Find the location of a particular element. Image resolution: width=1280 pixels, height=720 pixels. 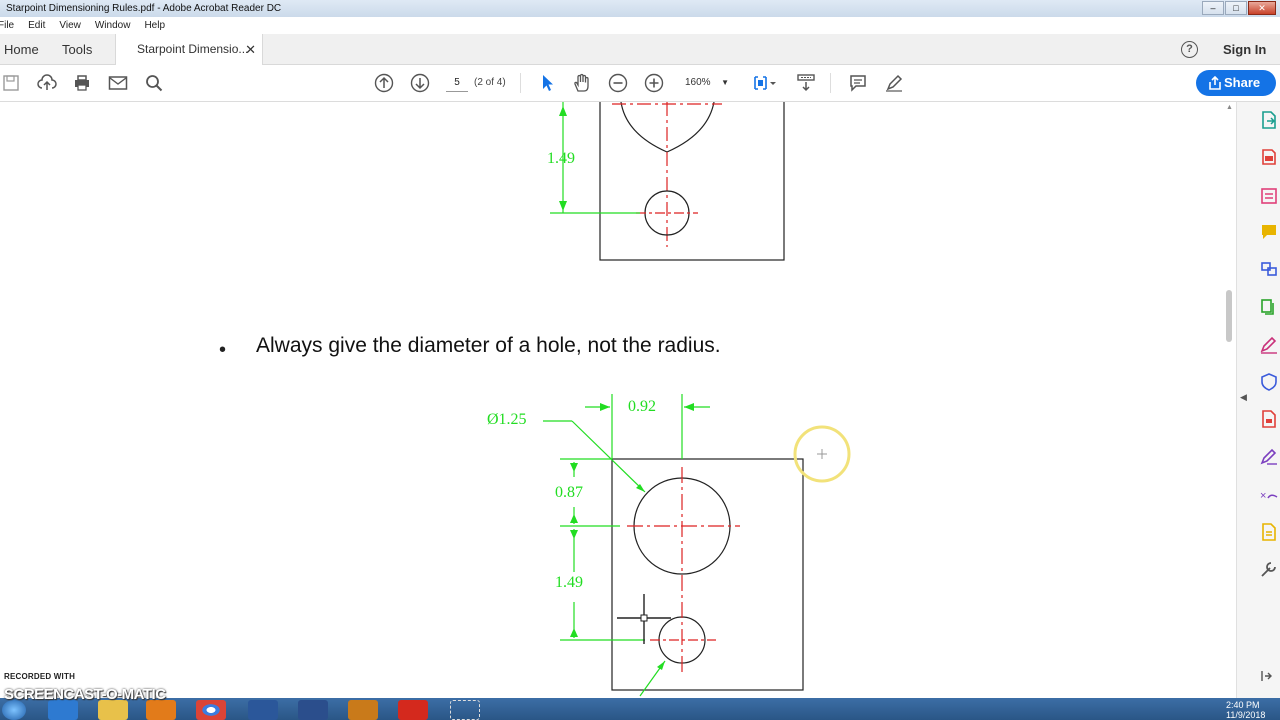

save-icon is located at coordinates (11, 83).